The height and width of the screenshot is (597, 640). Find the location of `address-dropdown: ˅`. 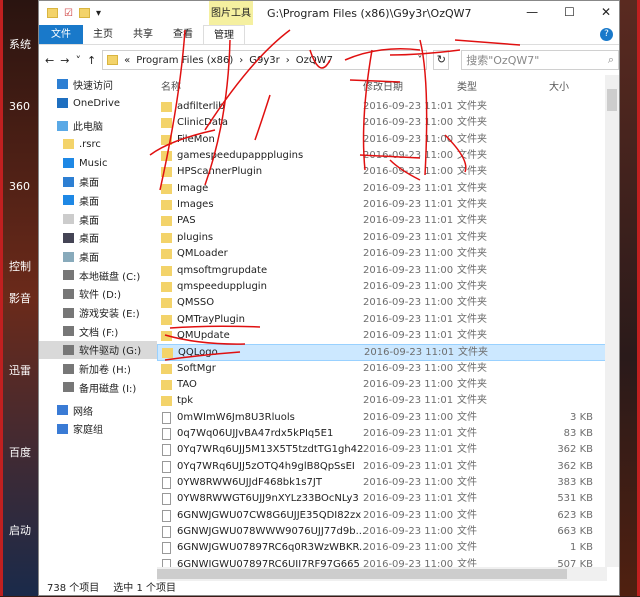

address-dropdown: ˅ is located at coordinates (419, 60).